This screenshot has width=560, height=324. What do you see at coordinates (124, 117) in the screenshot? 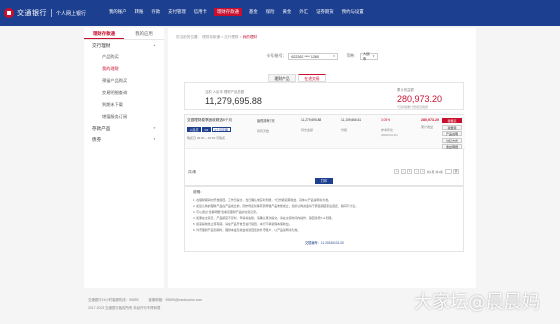
I see `sidebar-item-subscription: 增值服务订阅` at bounding box center [124, 117].